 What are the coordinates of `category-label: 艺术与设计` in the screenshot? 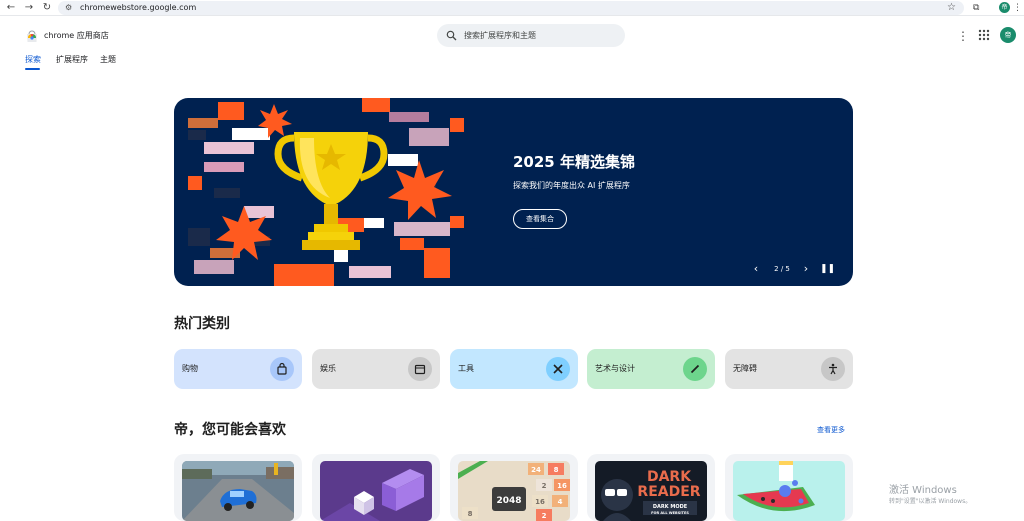 It's located at (615, 368).